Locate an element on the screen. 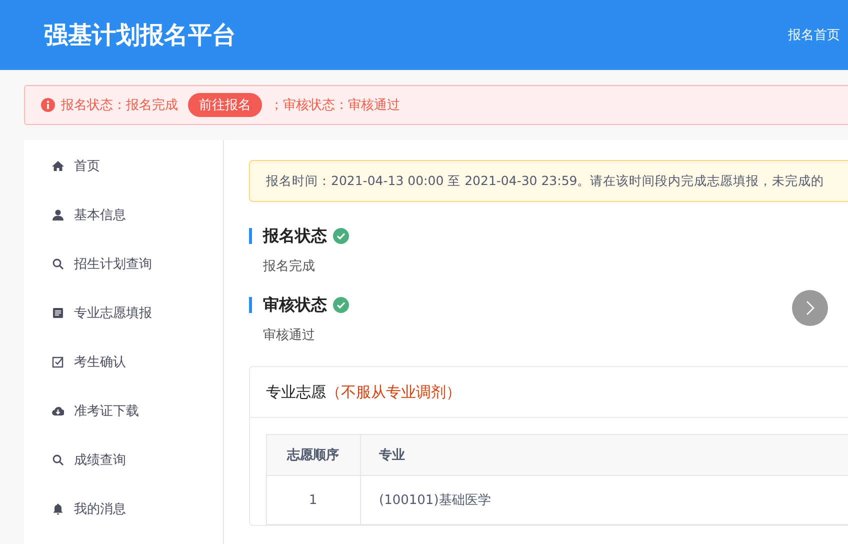  chevron-right-icon is located at coordinates (810, 308).